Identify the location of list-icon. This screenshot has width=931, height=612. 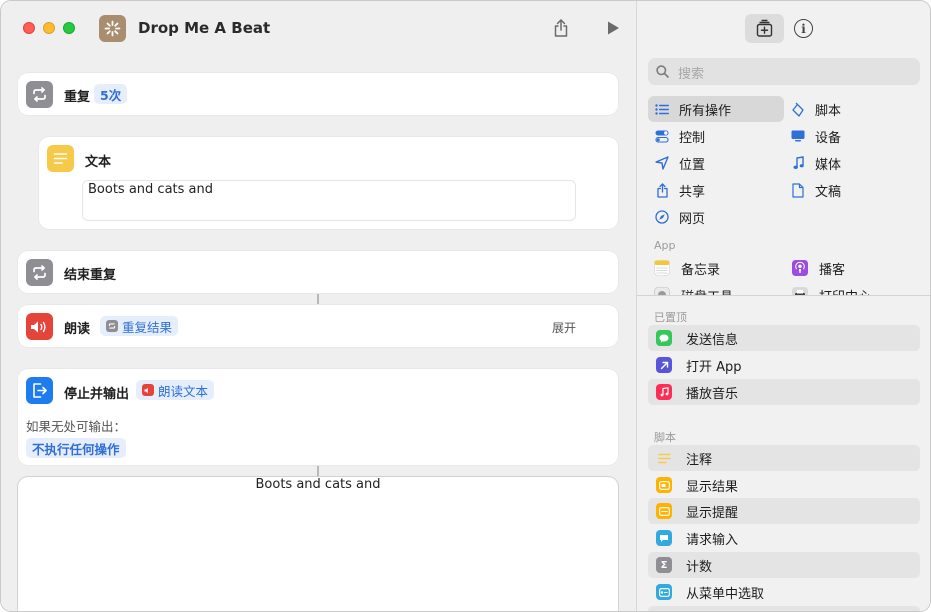
(662, 109).